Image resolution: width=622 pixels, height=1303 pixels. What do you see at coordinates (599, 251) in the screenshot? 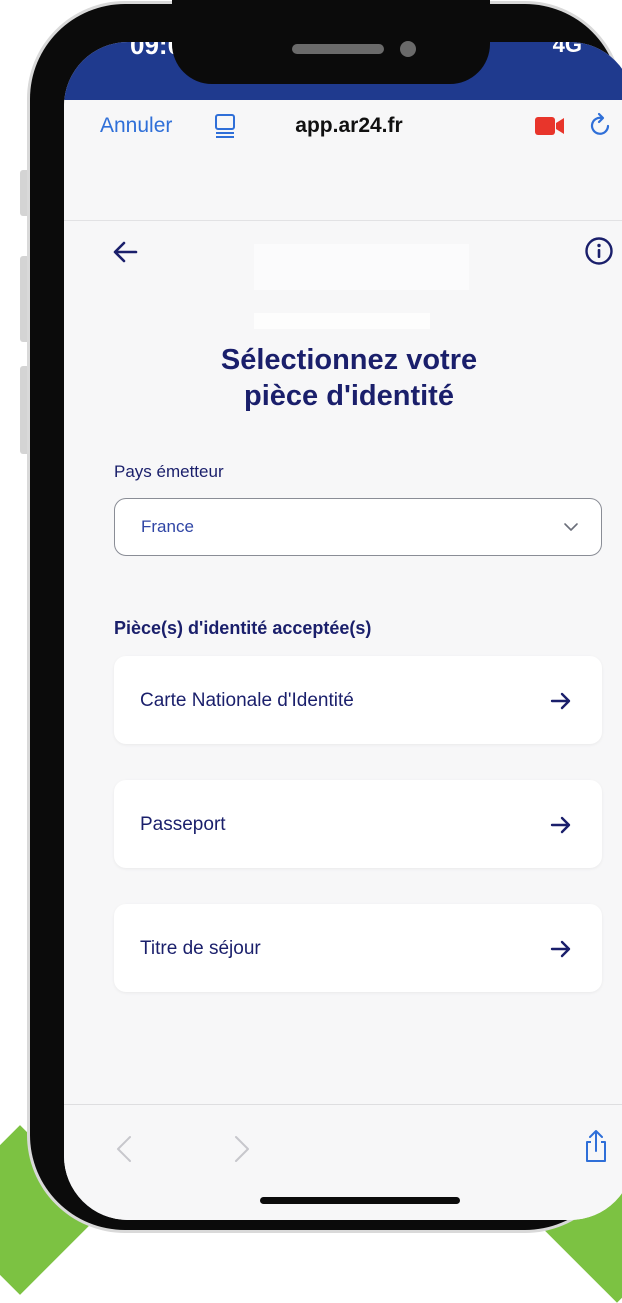
I see `info-icon` at bounding box center [599, 251].